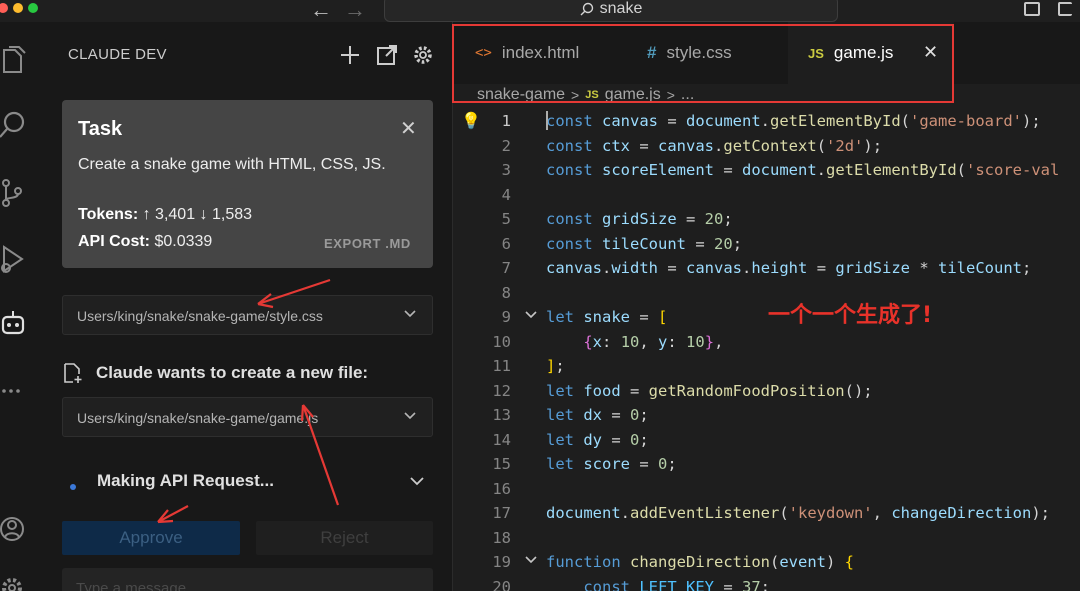 The width and height of the screenshot is (1080, 591). What do you see at coordinates (639, 219) in the screenshot?
I see `code-text: const gridSize = 20;` at bounding box center [639, 219].